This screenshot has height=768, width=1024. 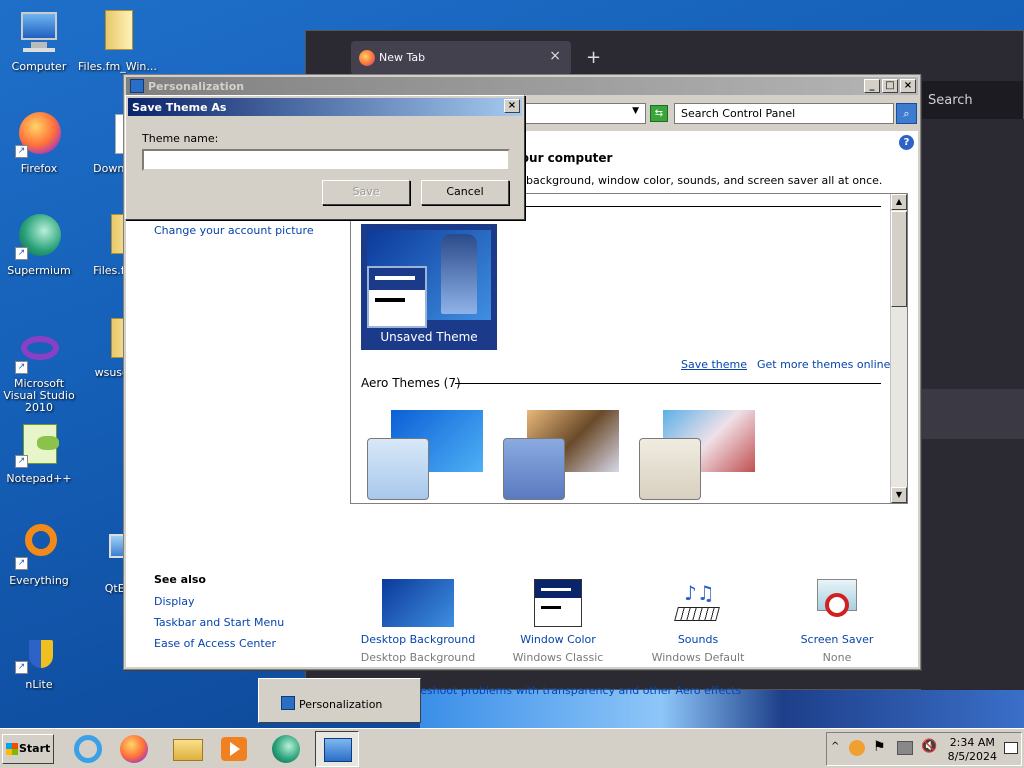 I want to click on aero-themes-header: Aero Themes (7), so click(x=411, y=383).